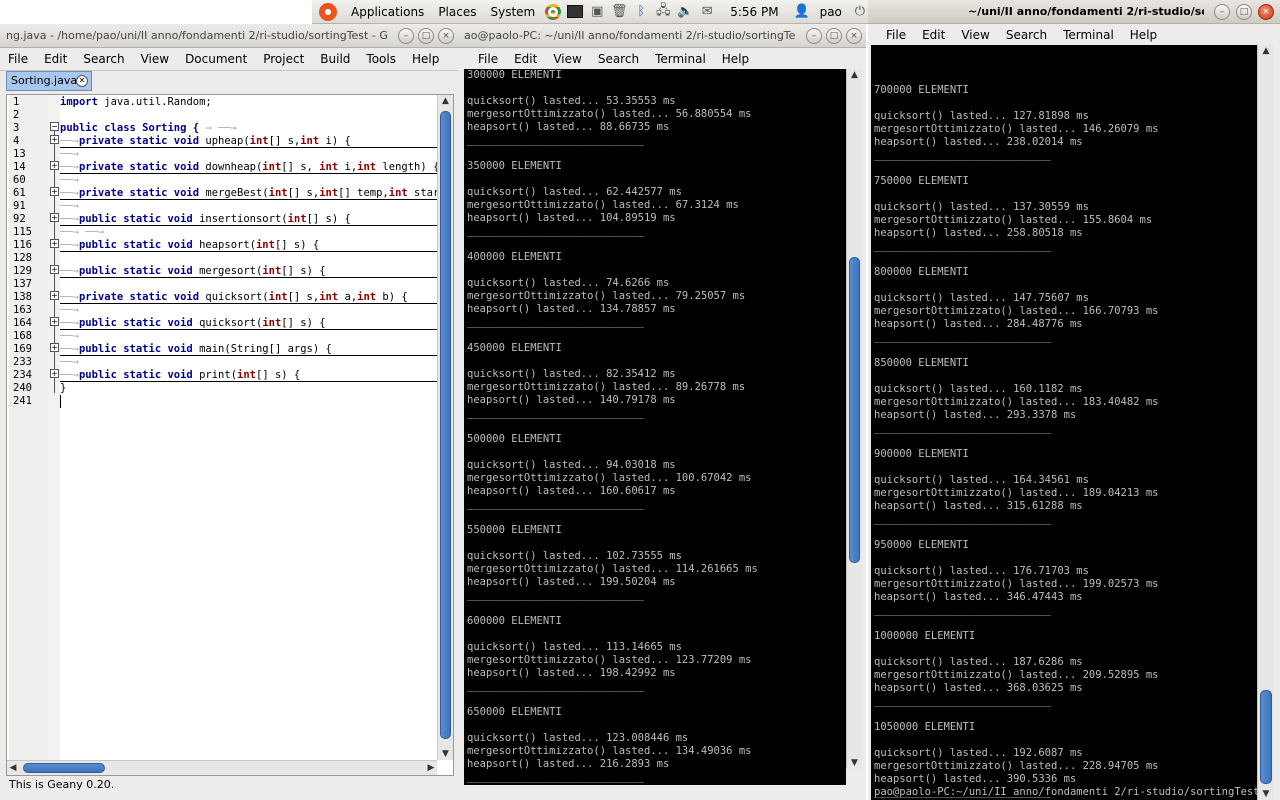 Image resolution: width=1280 pixels, height=800 pixels. What do you see at coordinates (381, 59) in the screenshot?
I see `menu-tools: Tools` at bounding box center [381, 59].